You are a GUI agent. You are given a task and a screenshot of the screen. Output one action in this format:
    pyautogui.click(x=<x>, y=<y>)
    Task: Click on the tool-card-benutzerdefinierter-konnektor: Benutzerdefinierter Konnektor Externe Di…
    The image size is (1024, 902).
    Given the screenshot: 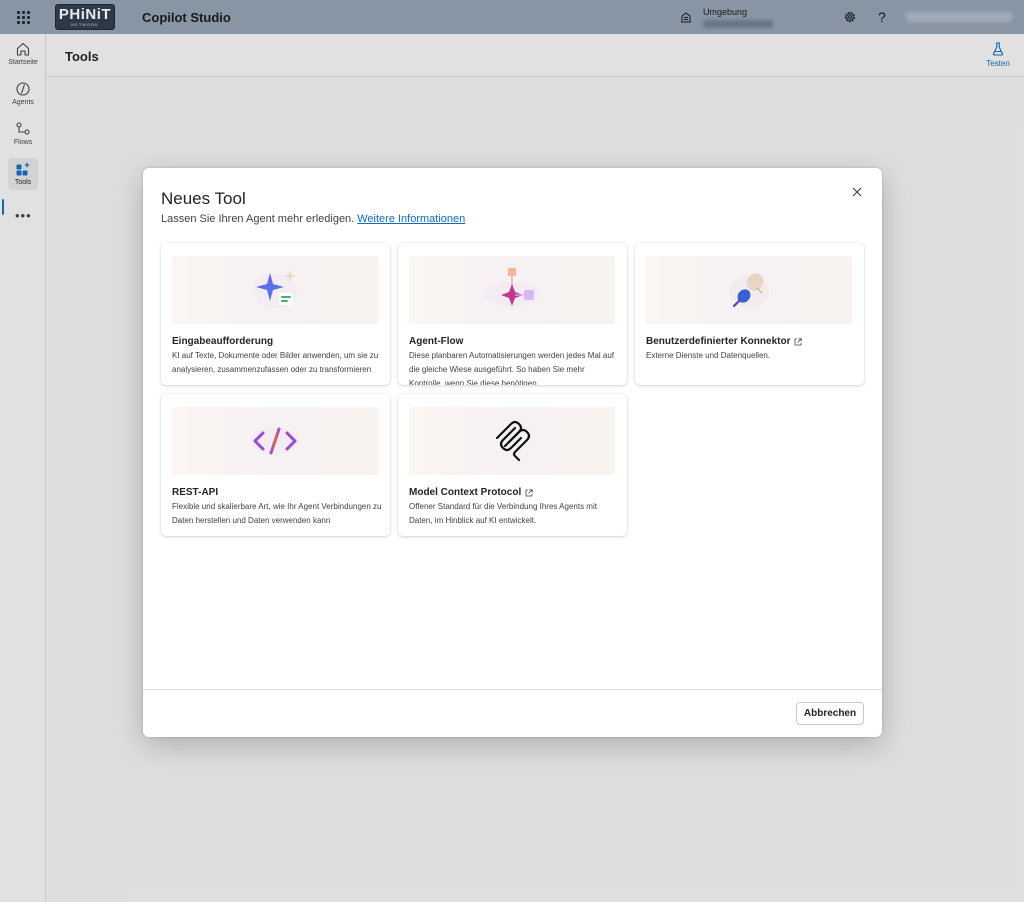 What is the action you would take?
    pyautogui.click(x=749, y=314)
    